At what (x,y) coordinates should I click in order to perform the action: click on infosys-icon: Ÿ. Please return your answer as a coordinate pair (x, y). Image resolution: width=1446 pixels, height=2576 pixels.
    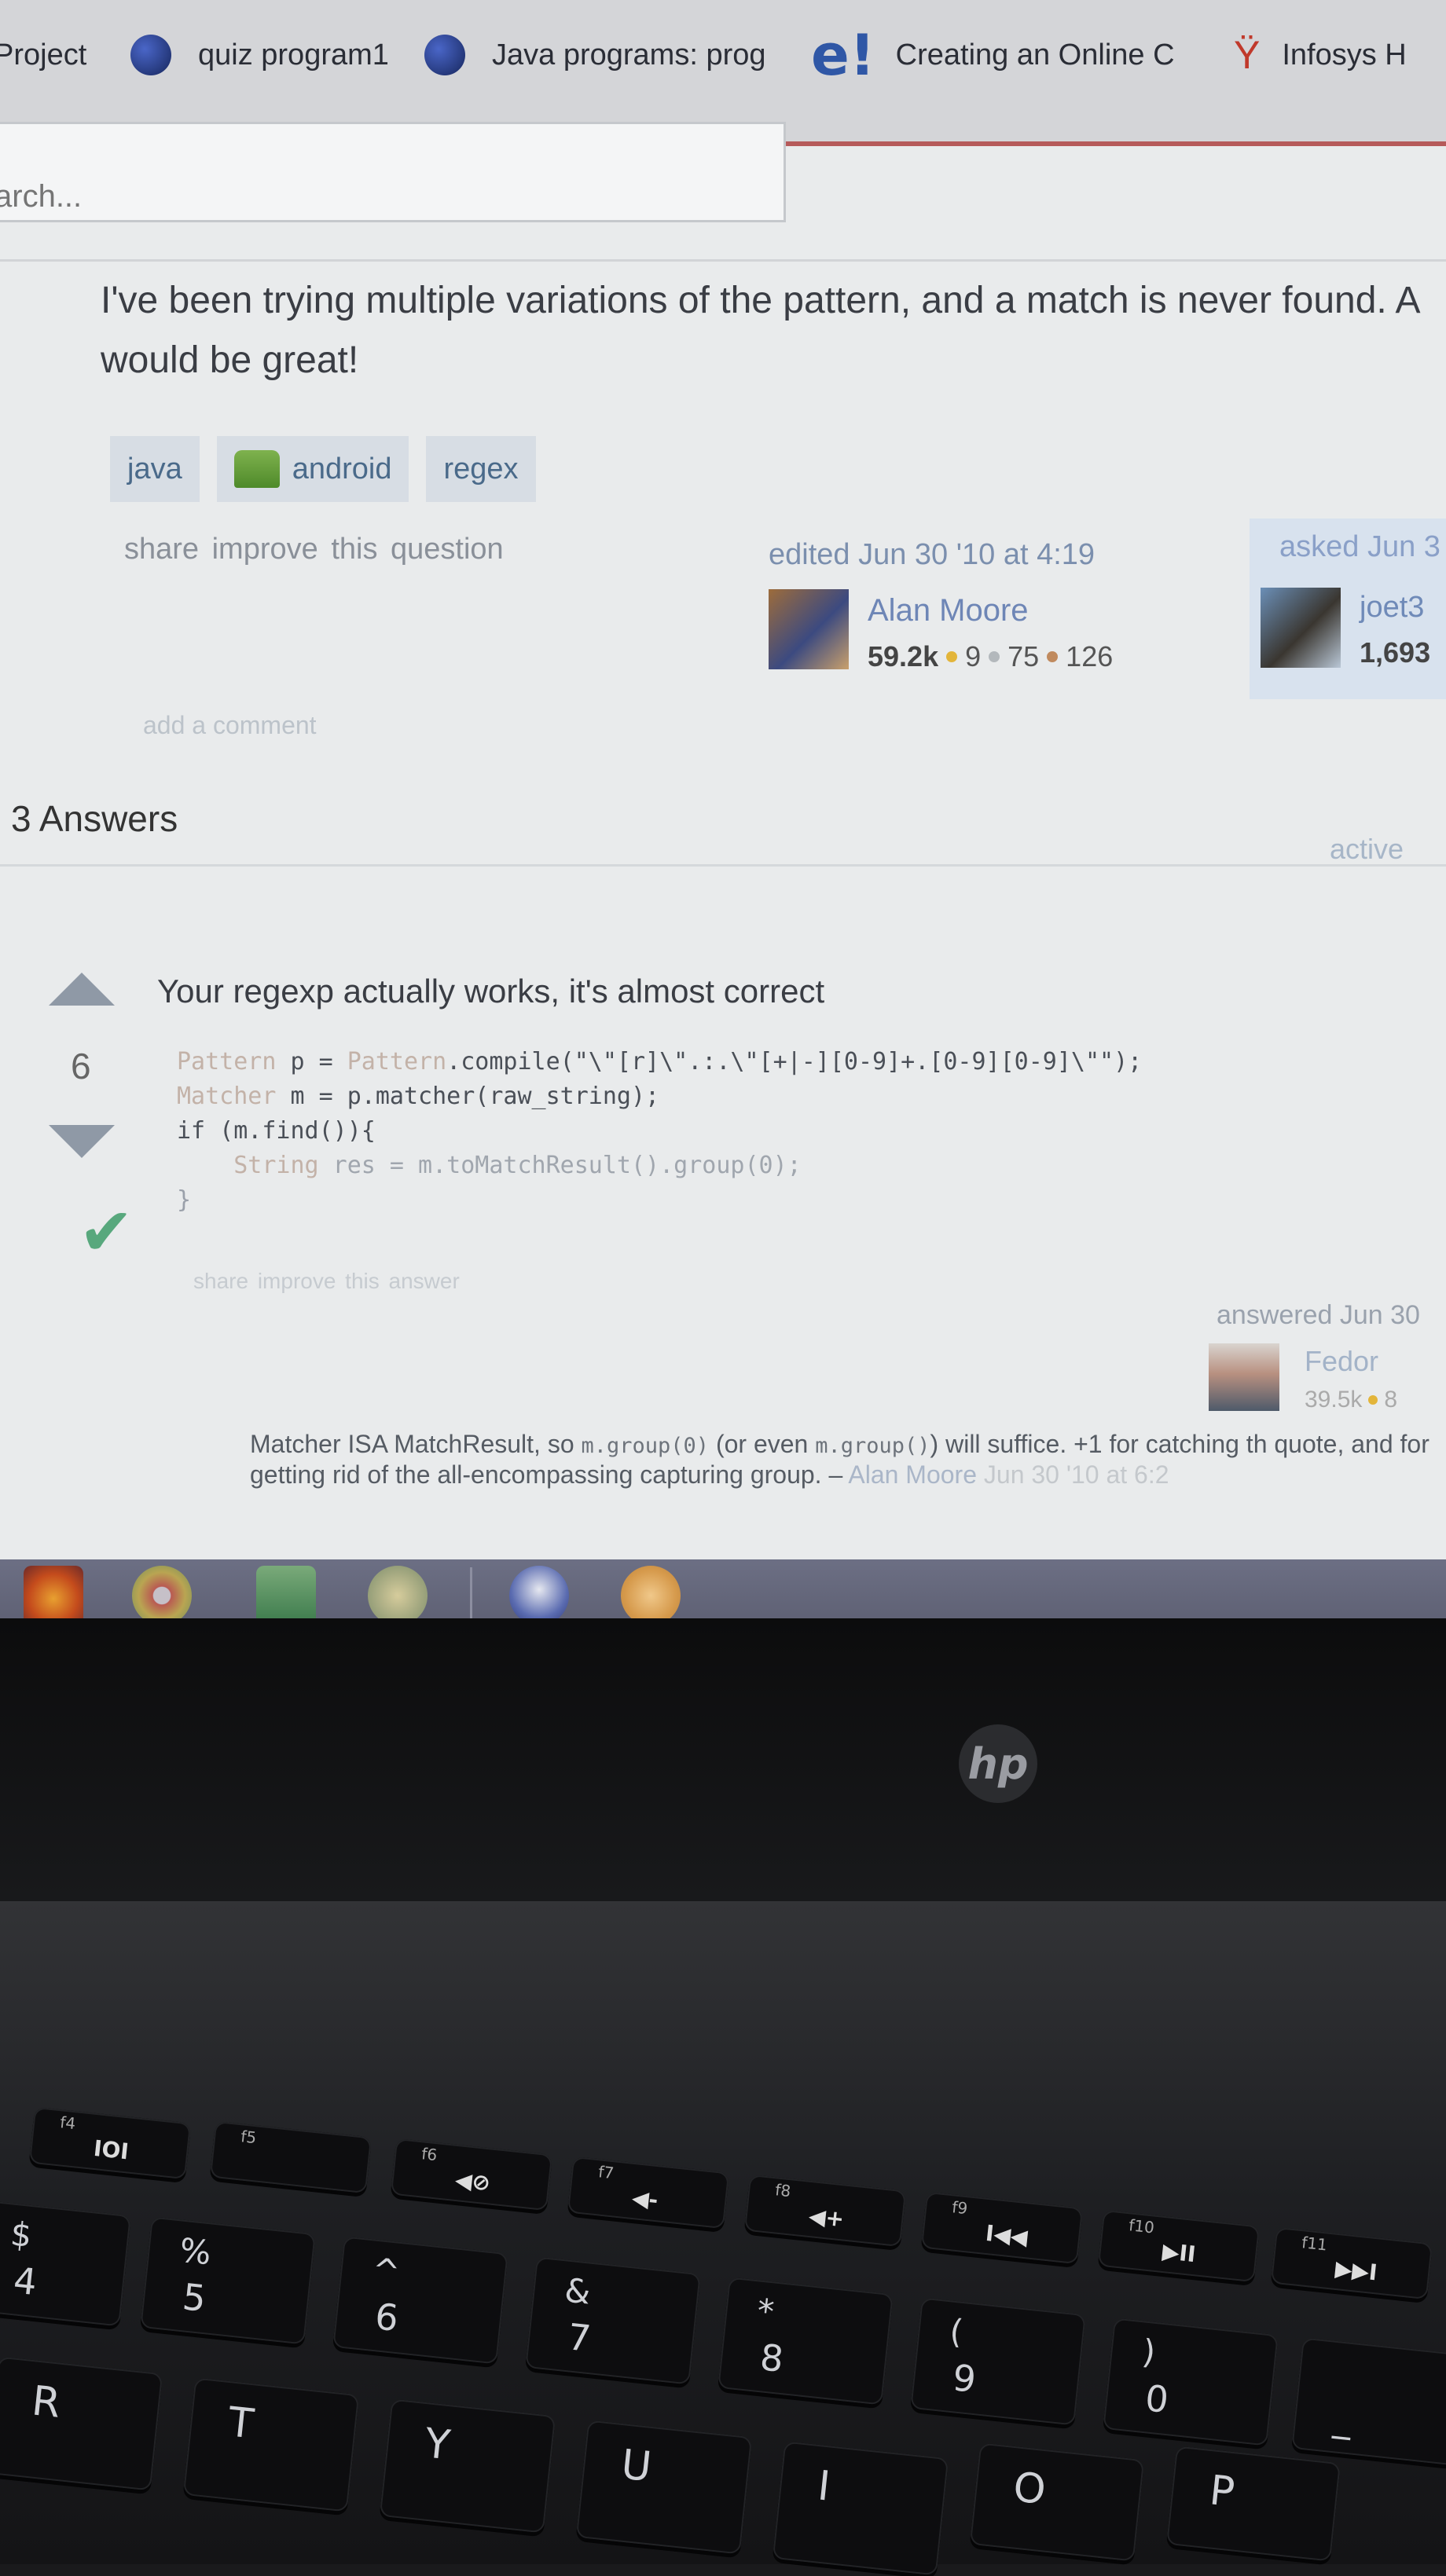
    Looking at the image, I should click on (1247, 55).